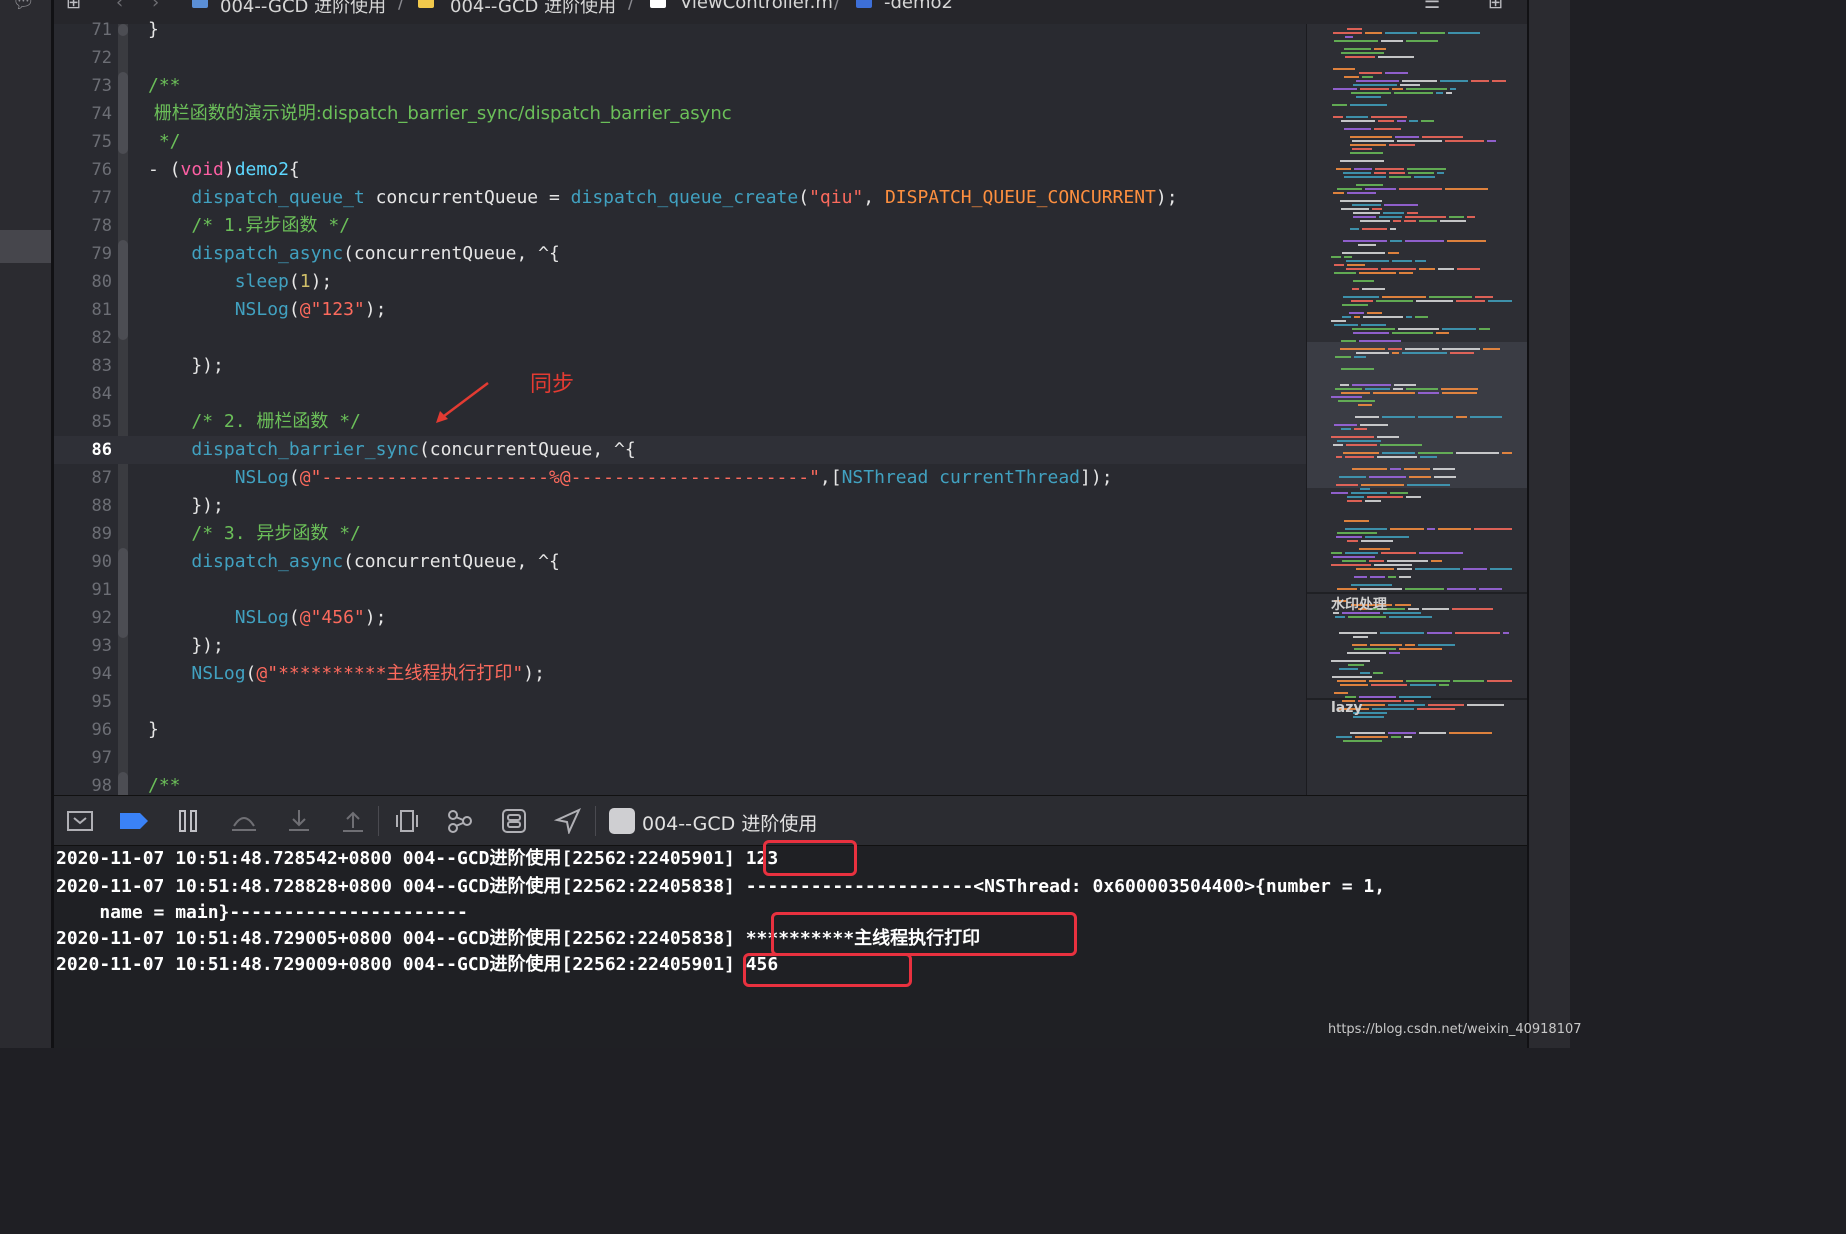  What do you see at coordinates (83, 366) in the screenshot?
I see `line-number: 83` at bounding box center [83, 366].